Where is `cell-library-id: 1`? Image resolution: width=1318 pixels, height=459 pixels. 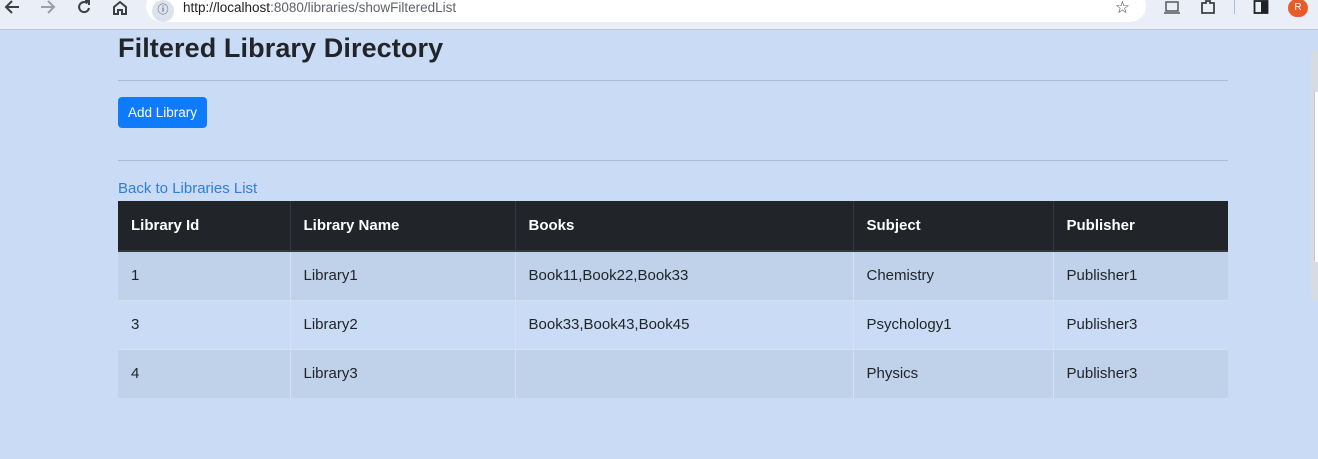 cell-library-id: 1 is located at coordinates (204, 275).